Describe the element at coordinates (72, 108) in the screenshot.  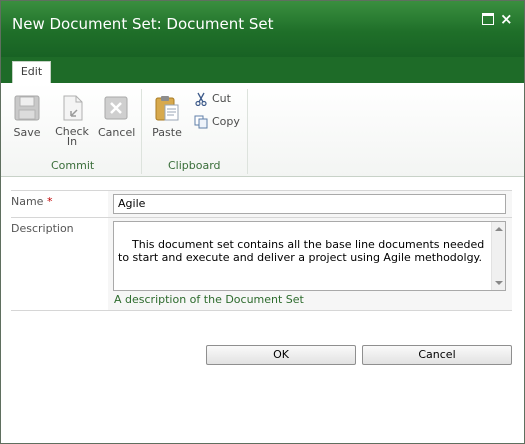
I see `check-in-icon` at that location.